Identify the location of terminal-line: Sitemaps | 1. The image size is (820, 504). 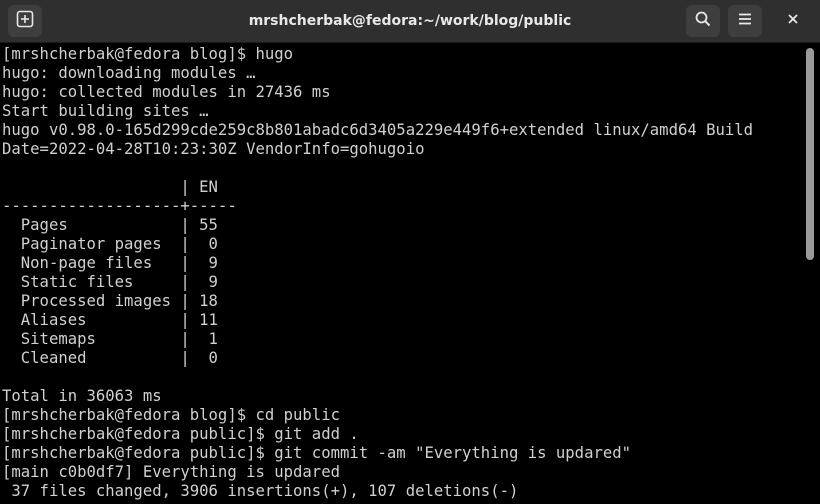
(110, 339).